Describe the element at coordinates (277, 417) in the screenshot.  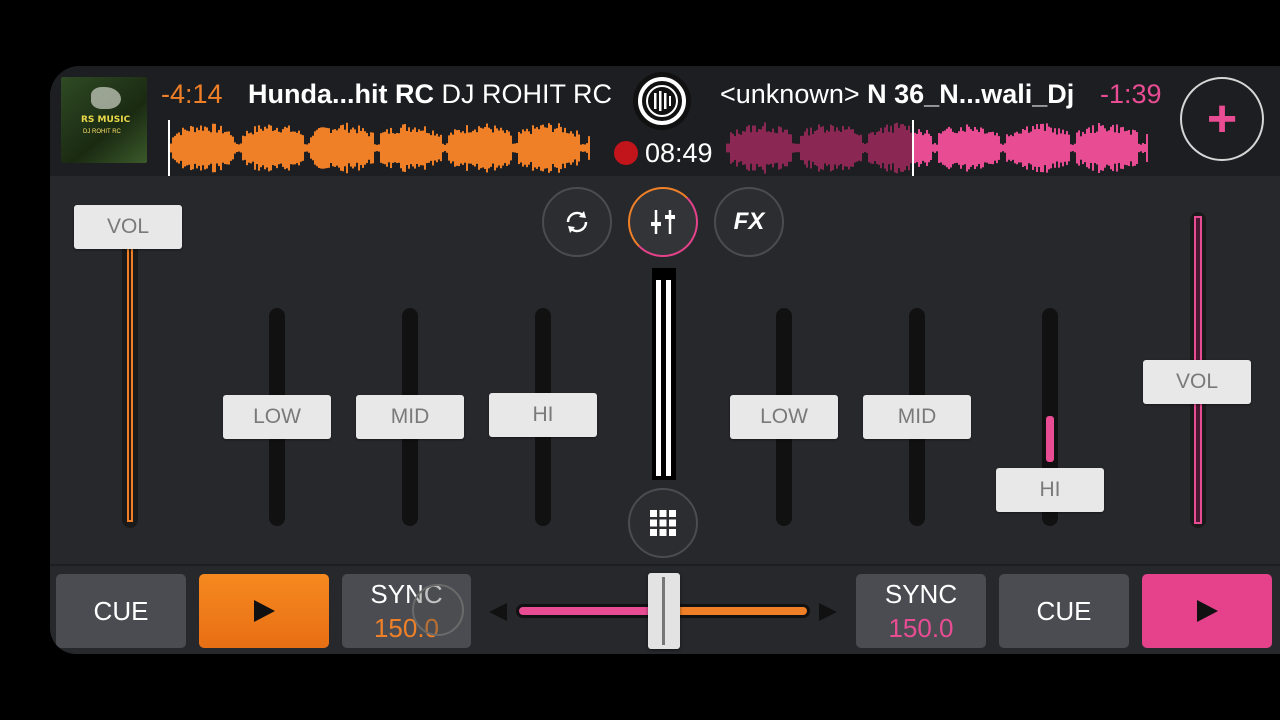
I see `left-low-handle: LOW` at that location.